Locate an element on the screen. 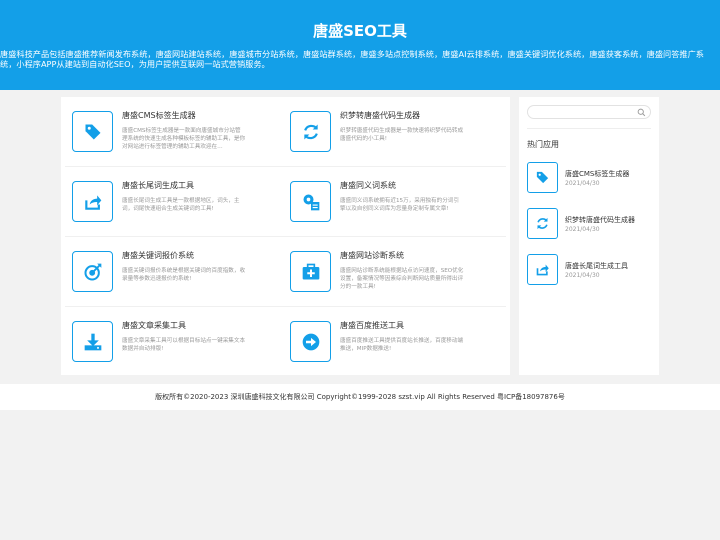 Image resolution: width=720 pixels, height=540 pixels. tool-title: 唐盛同义词系统 is located at coordinates (415, 185).